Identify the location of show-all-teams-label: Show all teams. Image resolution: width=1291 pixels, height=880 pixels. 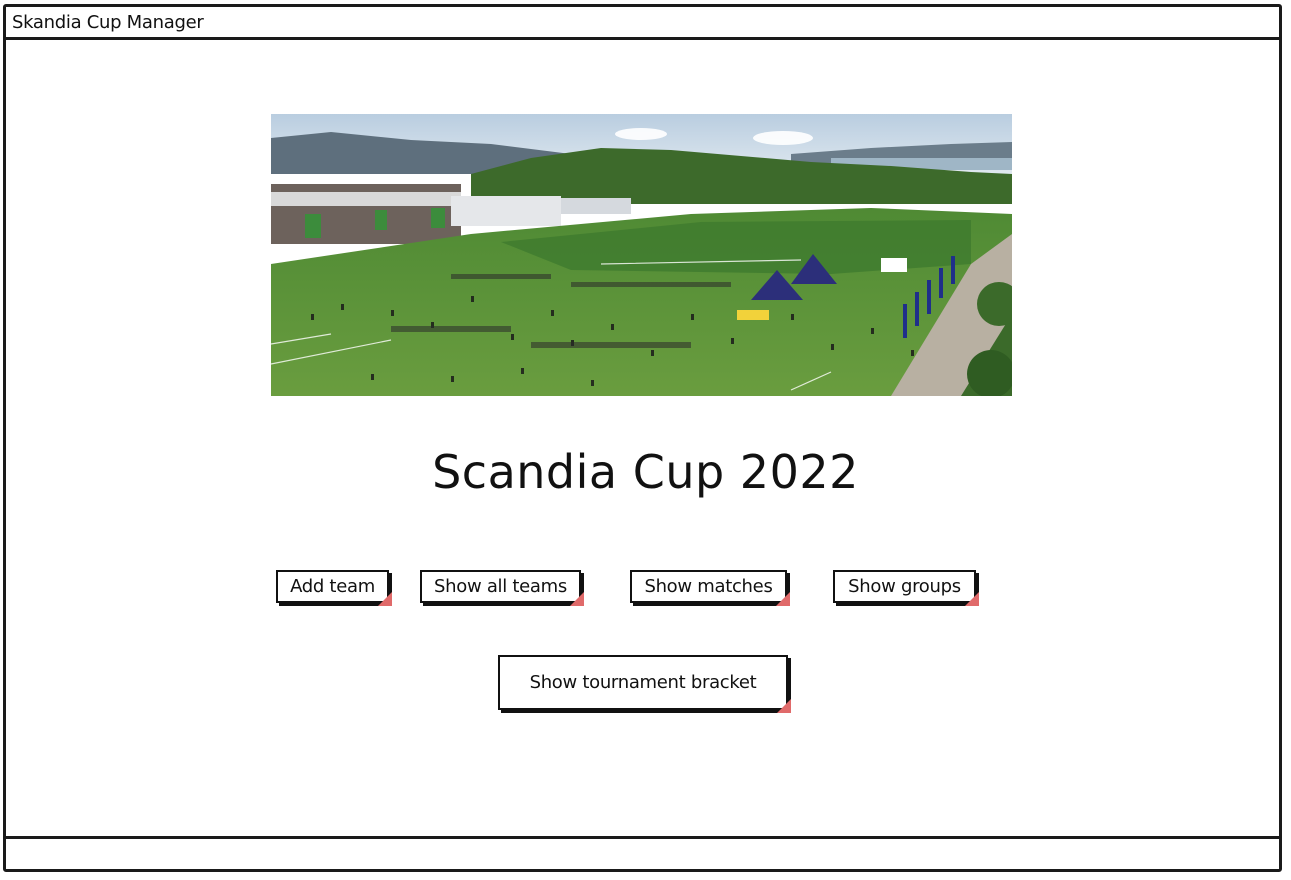
(500, 586).